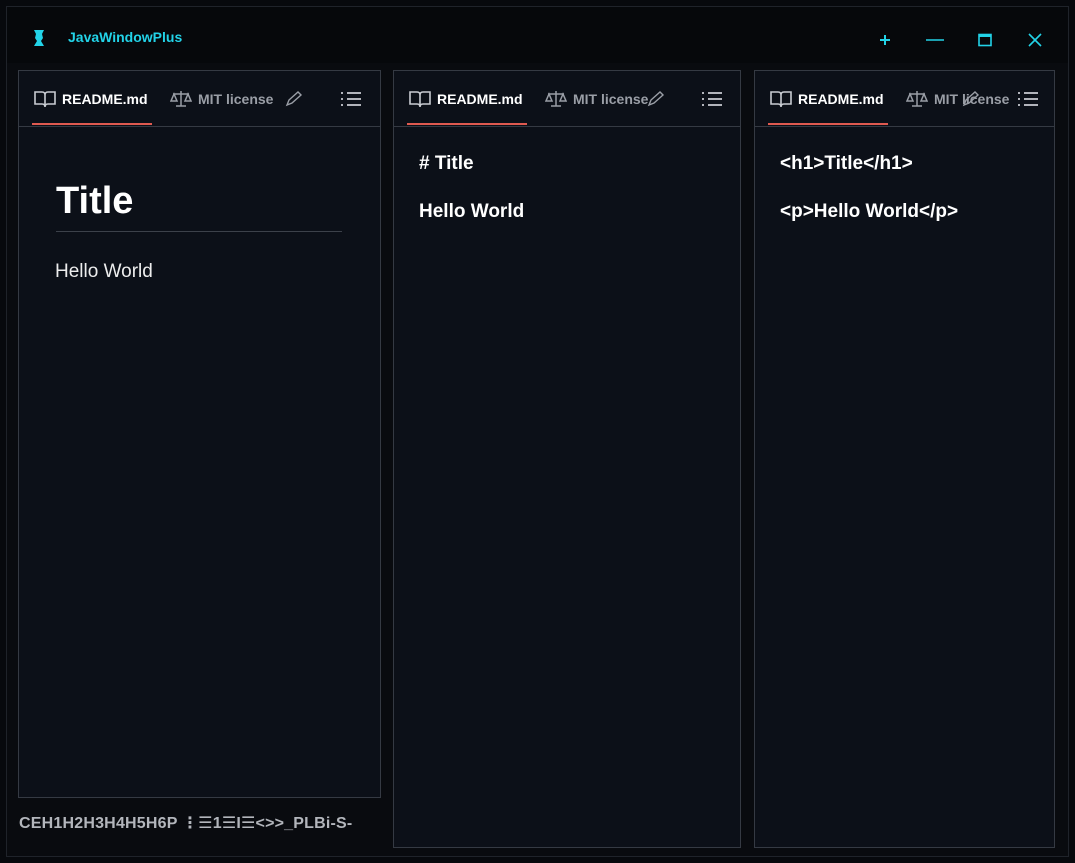  What do you see at coordinates (446, 164) in the screenshot?
I see `markdown-line: # Title` at bounding box center [446, 164].